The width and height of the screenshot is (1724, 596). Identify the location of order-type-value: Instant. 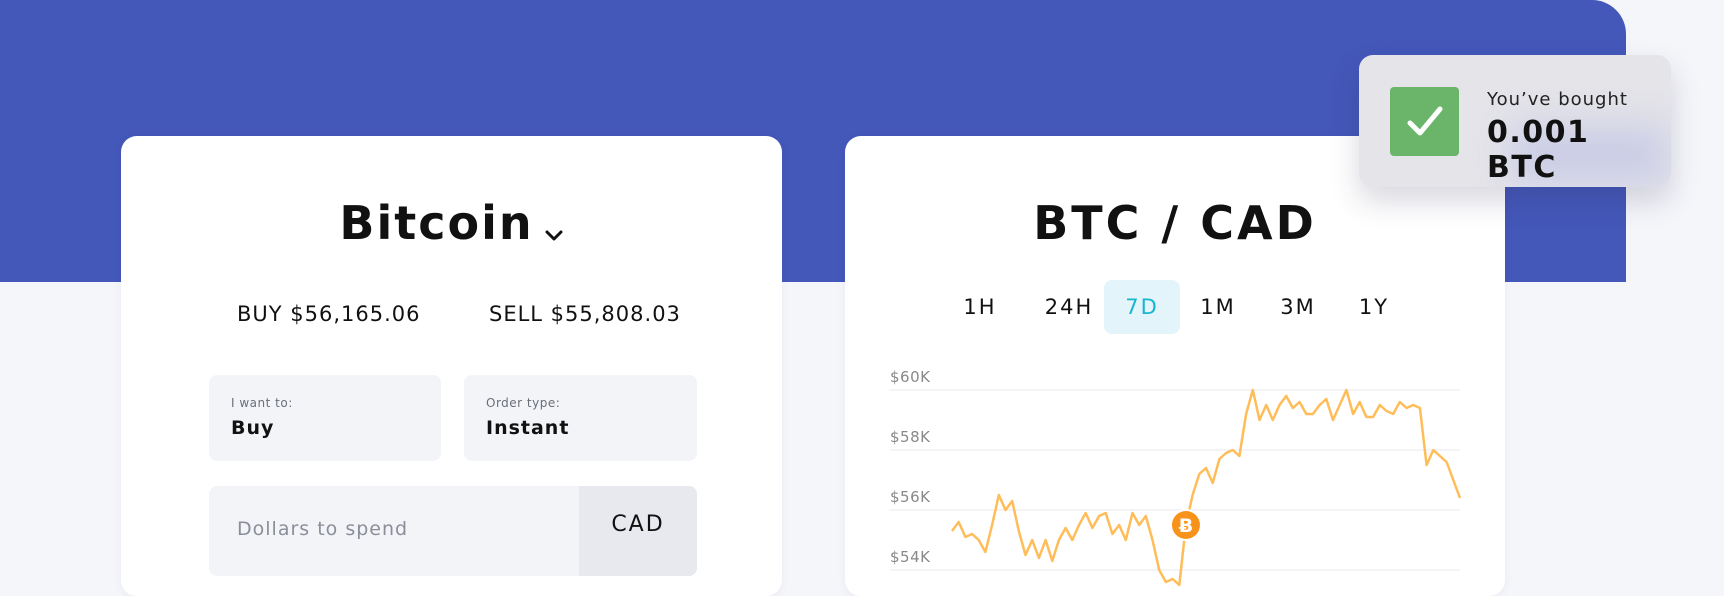
(528, 428).